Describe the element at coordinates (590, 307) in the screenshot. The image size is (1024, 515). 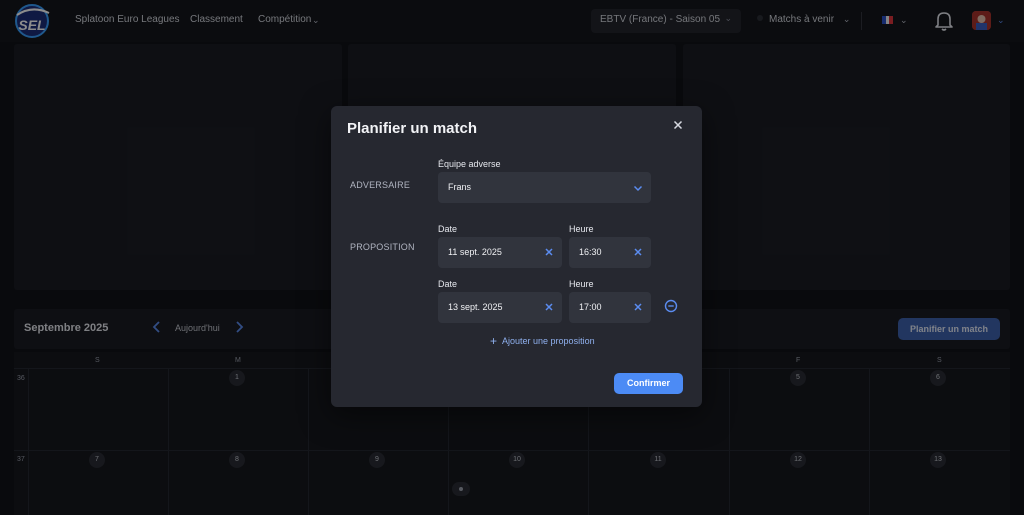
I see `time-input-value: 17:00` at that location.